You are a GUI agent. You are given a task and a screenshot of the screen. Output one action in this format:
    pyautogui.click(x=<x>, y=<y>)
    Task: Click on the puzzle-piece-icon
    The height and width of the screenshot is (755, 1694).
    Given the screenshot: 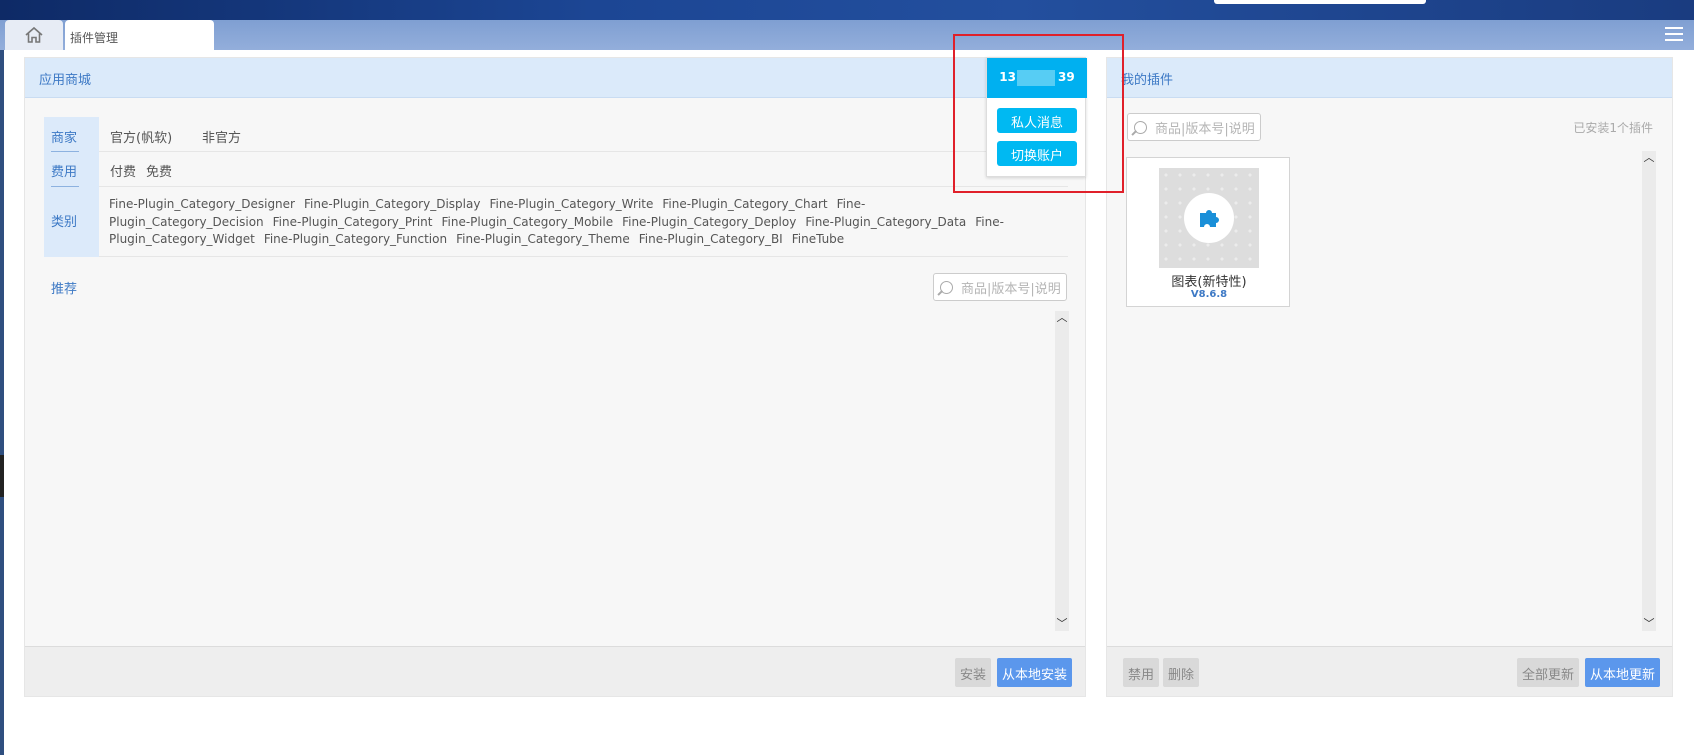 What is the action you would take?
    pyautogui.click(x=1209, y=218)
    